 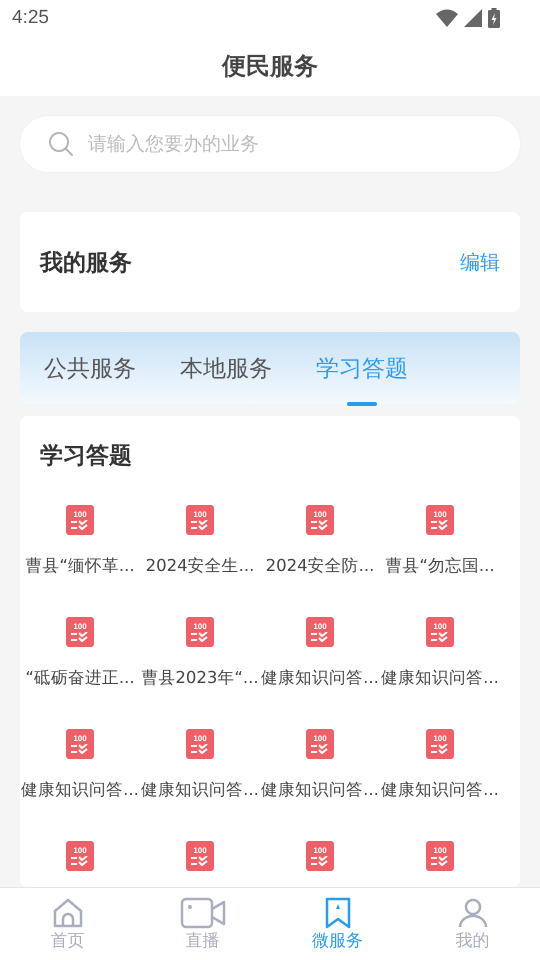 I want to click on search-icon, so click(x=61, y=144).